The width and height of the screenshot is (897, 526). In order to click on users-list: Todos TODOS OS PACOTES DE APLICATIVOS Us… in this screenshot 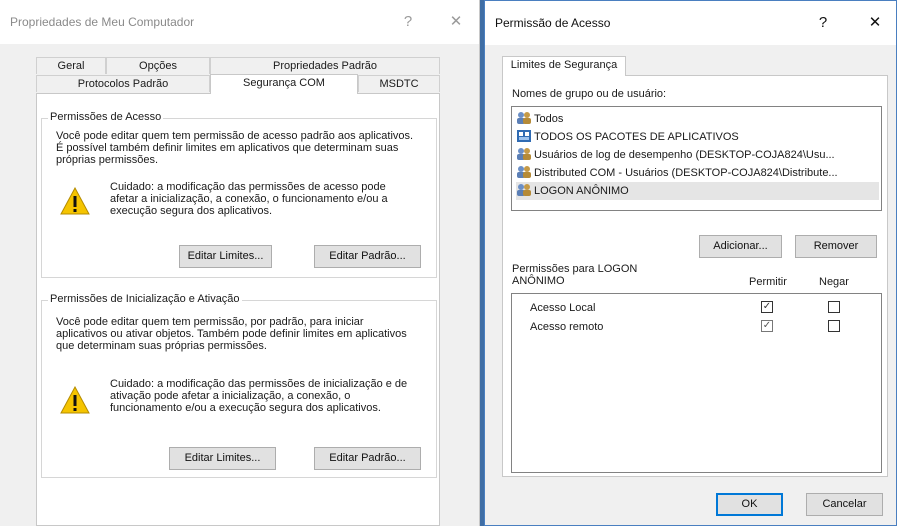, I will do `click(696, 158)`.